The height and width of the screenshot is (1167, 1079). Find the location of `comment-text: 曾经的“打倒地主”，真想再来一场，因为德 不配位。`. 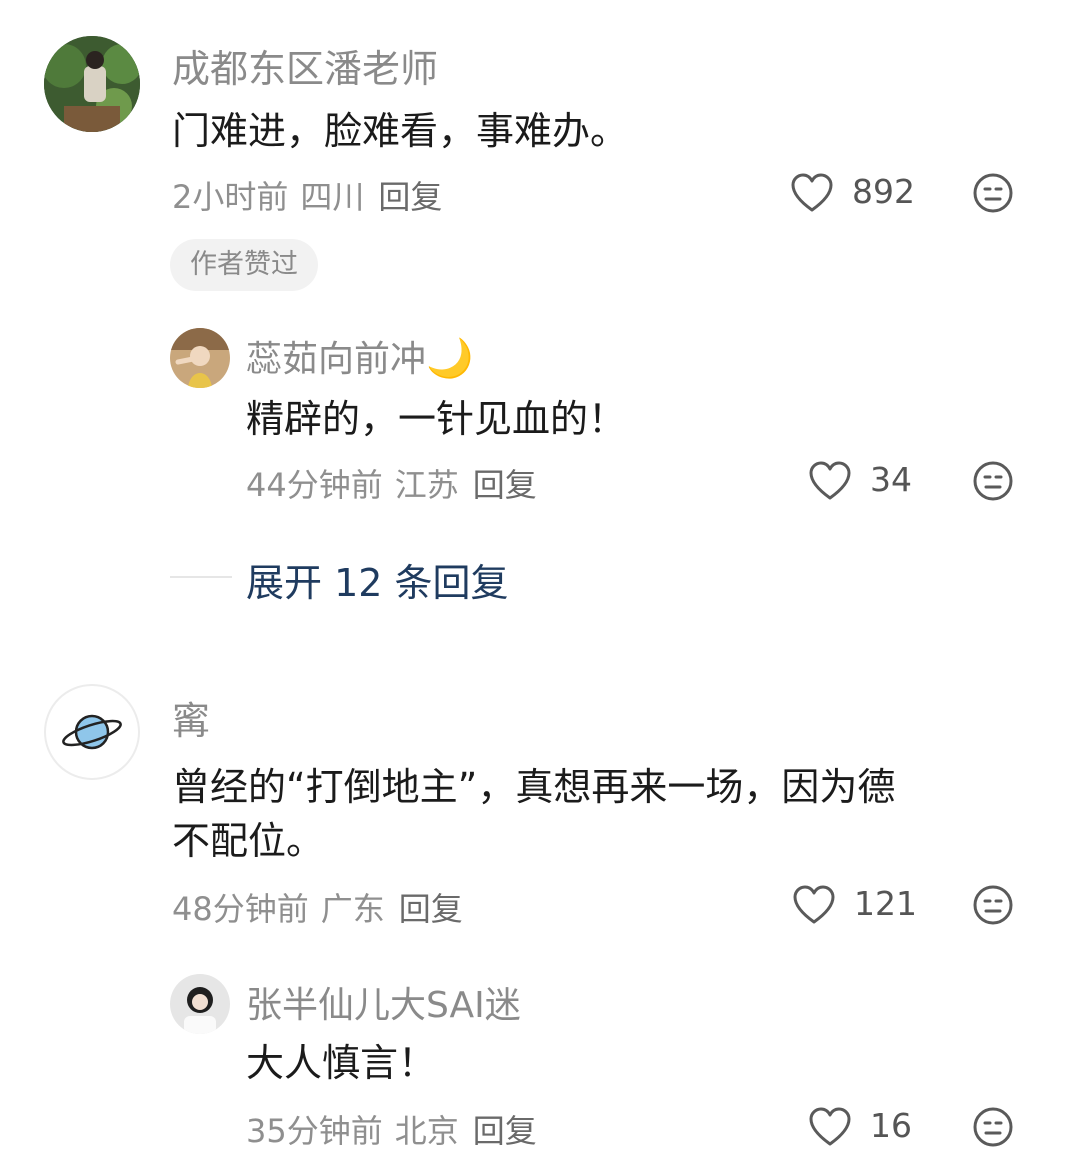

comment-text: 曾经的“打倒地主”，真想再来一场，因为德 不配位。 is located at coordinates (602, 814).